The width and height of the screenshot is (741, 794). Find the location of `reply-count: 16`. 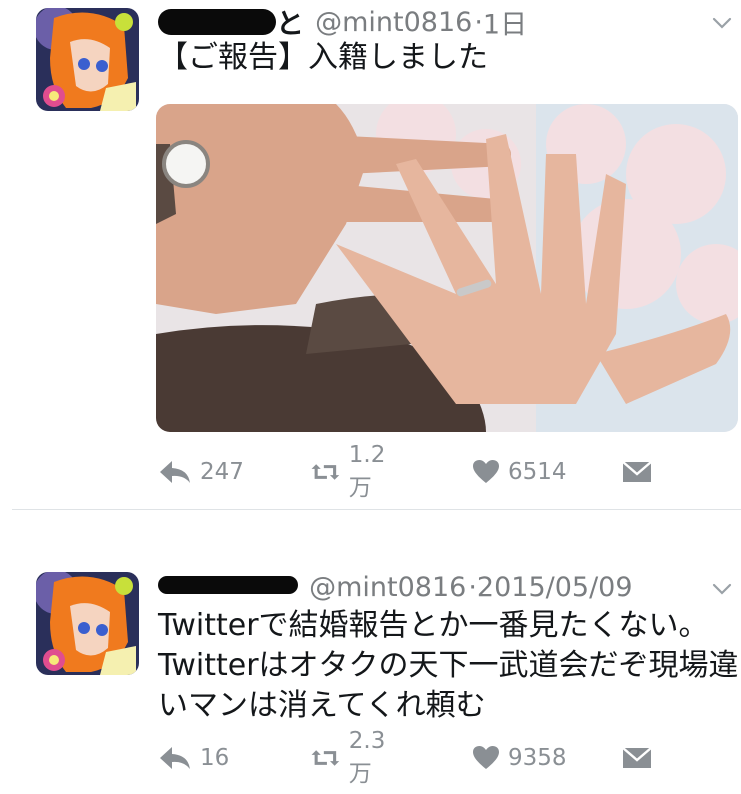

reply-count: 16 is located at coordinates (215, 758).